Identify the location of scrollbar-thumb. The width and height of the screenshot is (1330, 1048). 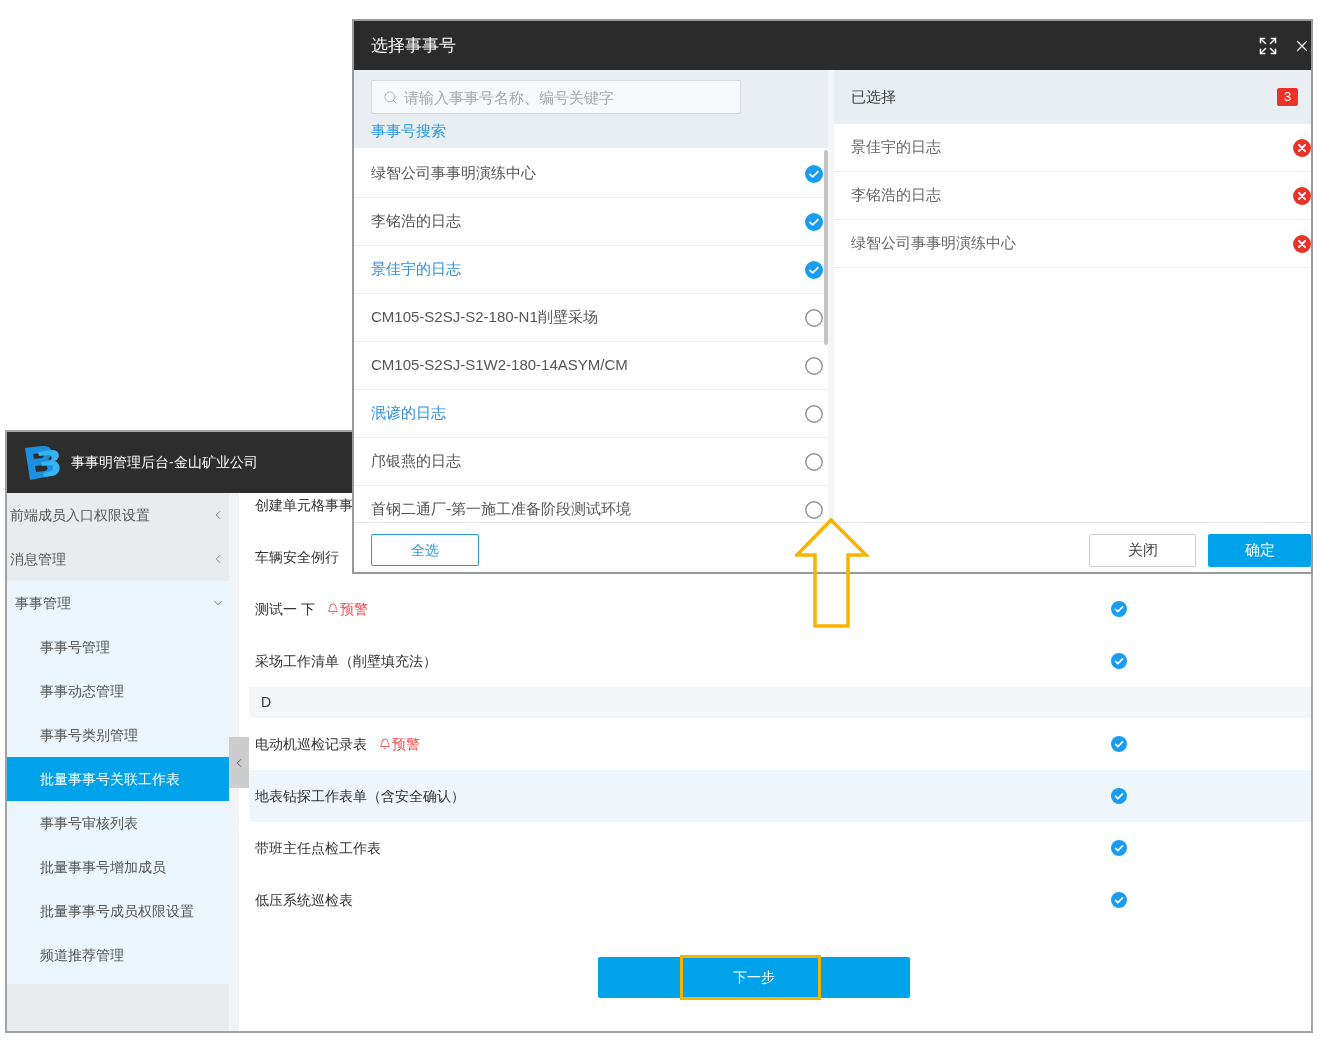
(826, 247).